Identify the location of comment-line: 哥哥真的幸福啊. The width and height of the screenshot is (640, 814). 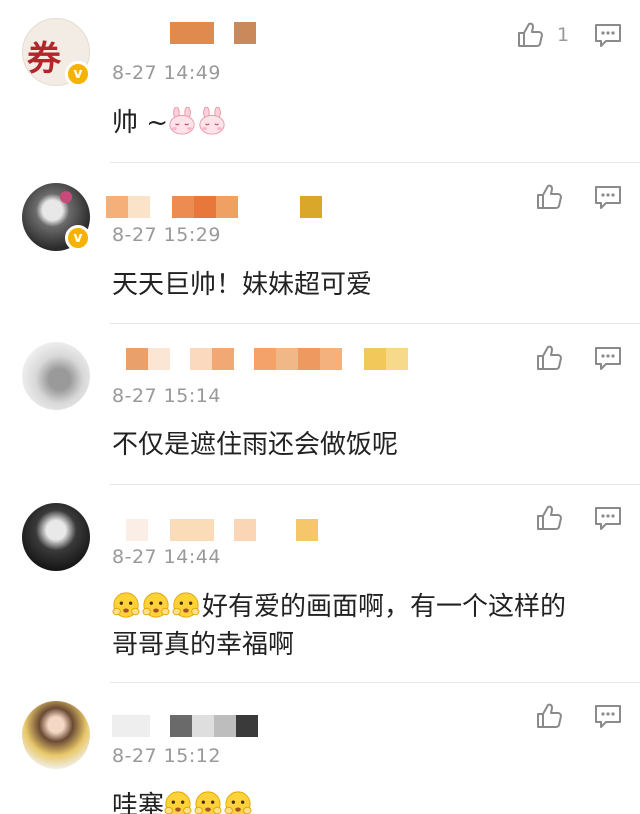
(203, 645).